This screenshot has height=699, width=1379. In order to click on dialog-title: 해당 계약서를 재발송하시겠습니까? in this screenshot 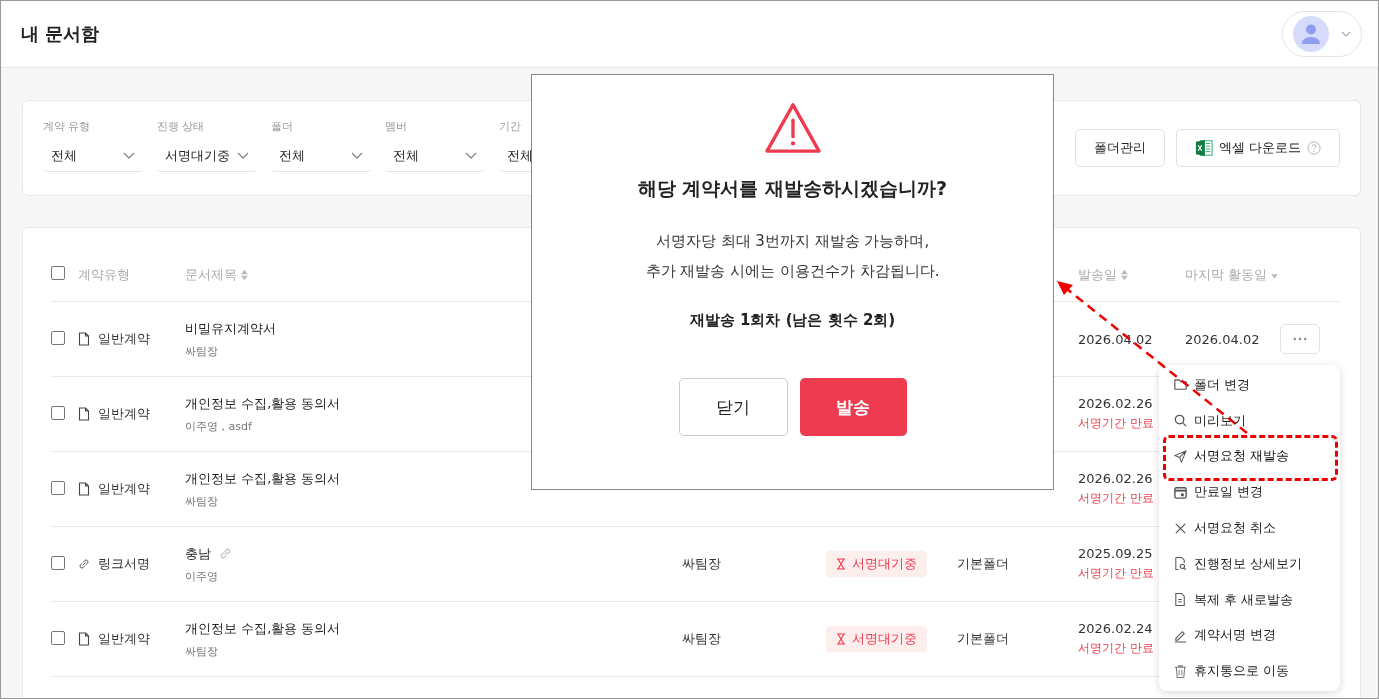, I will do `click(792, 188)`.